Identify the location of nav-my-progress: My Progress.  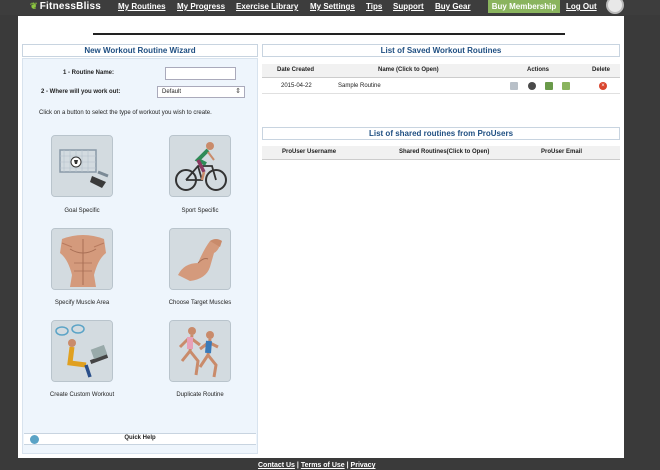
(201, 6).